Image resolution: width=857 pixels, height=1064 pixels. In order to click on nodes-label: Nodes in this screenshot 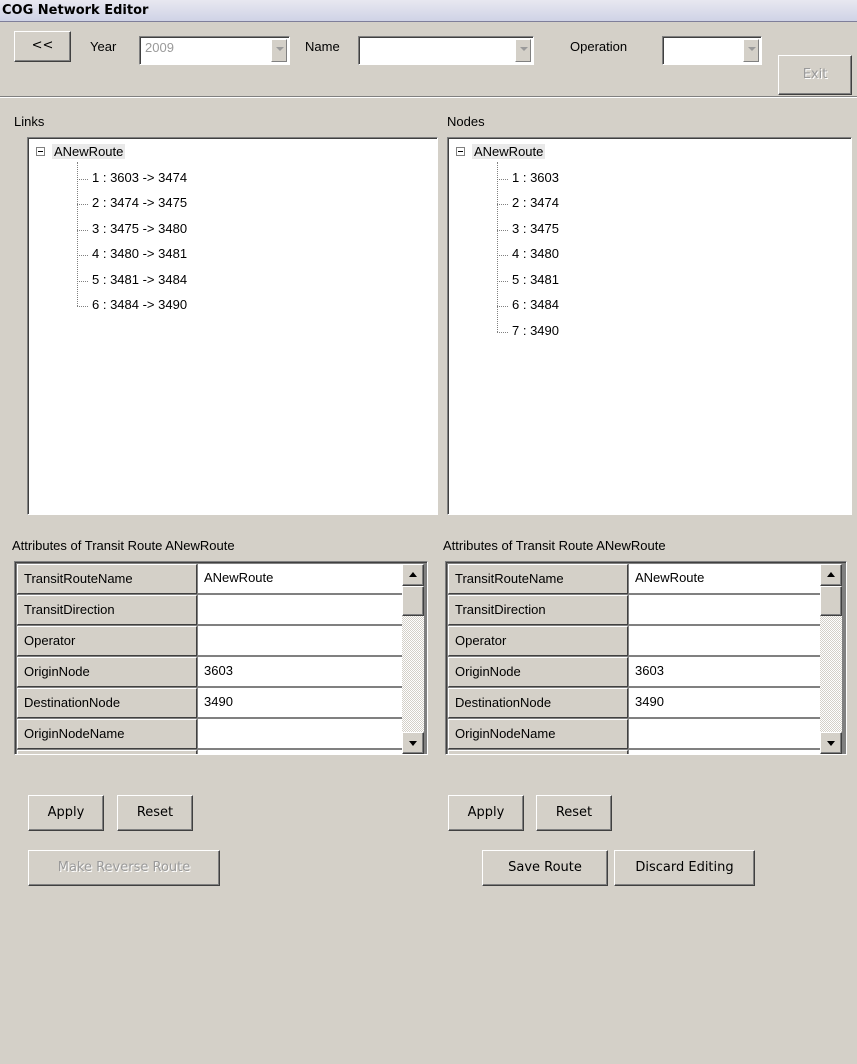, I will do `click(466, 121)`.